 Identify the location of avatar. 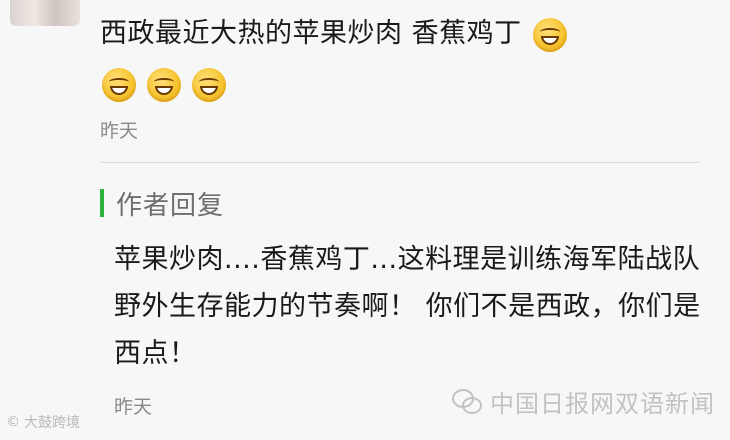
(45, 13).